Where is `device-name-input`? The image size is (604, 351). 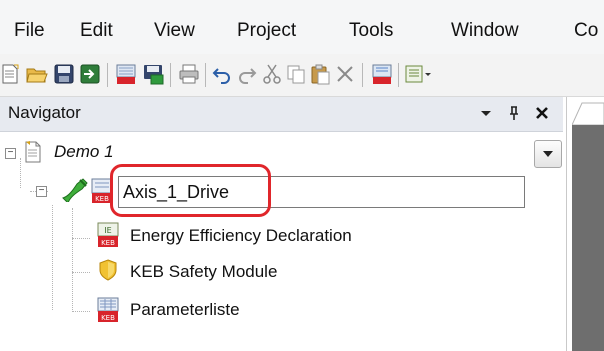 device-name-input is located at coordinates (321, 192).